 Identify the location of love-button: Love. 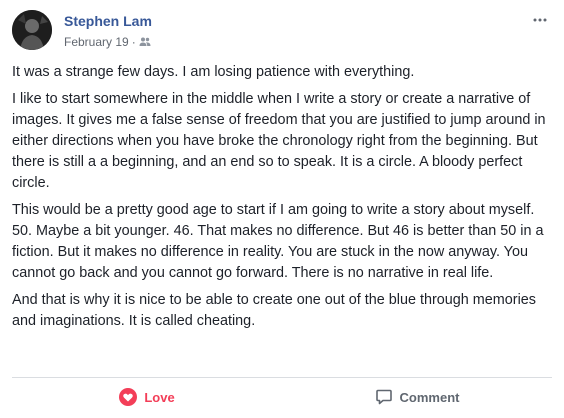
(147, 397).